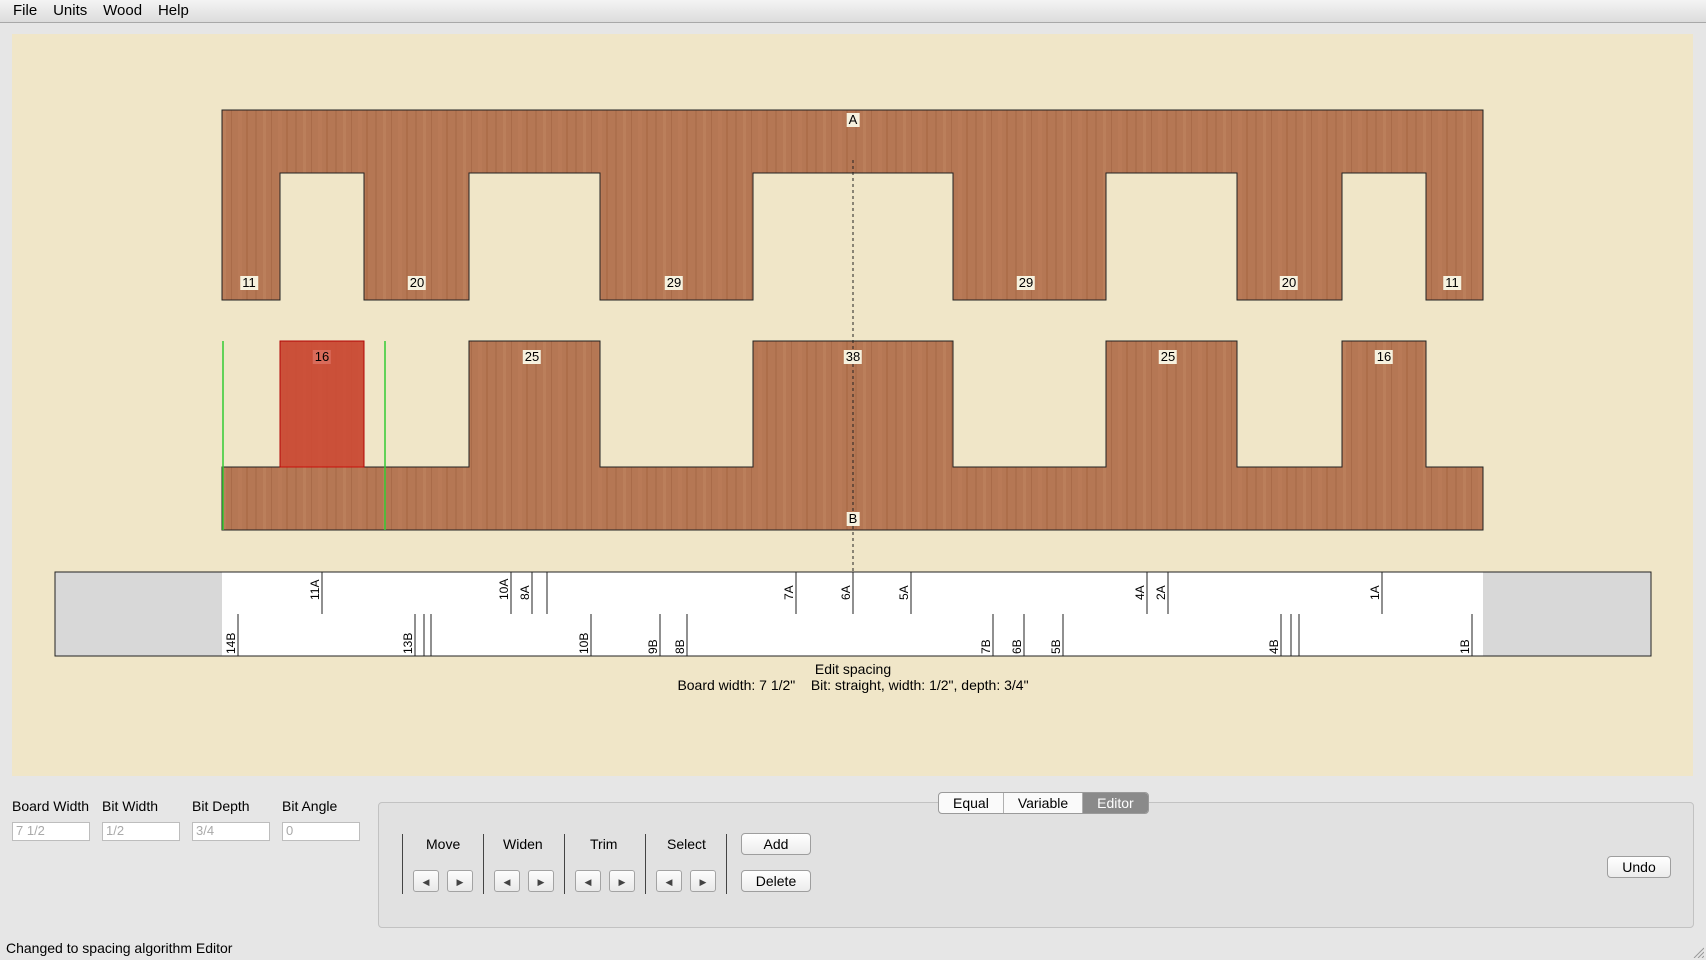  Describe the element at coordinates (1698, 952) in the screenshot. I see `resize-grip-icon` at that location.